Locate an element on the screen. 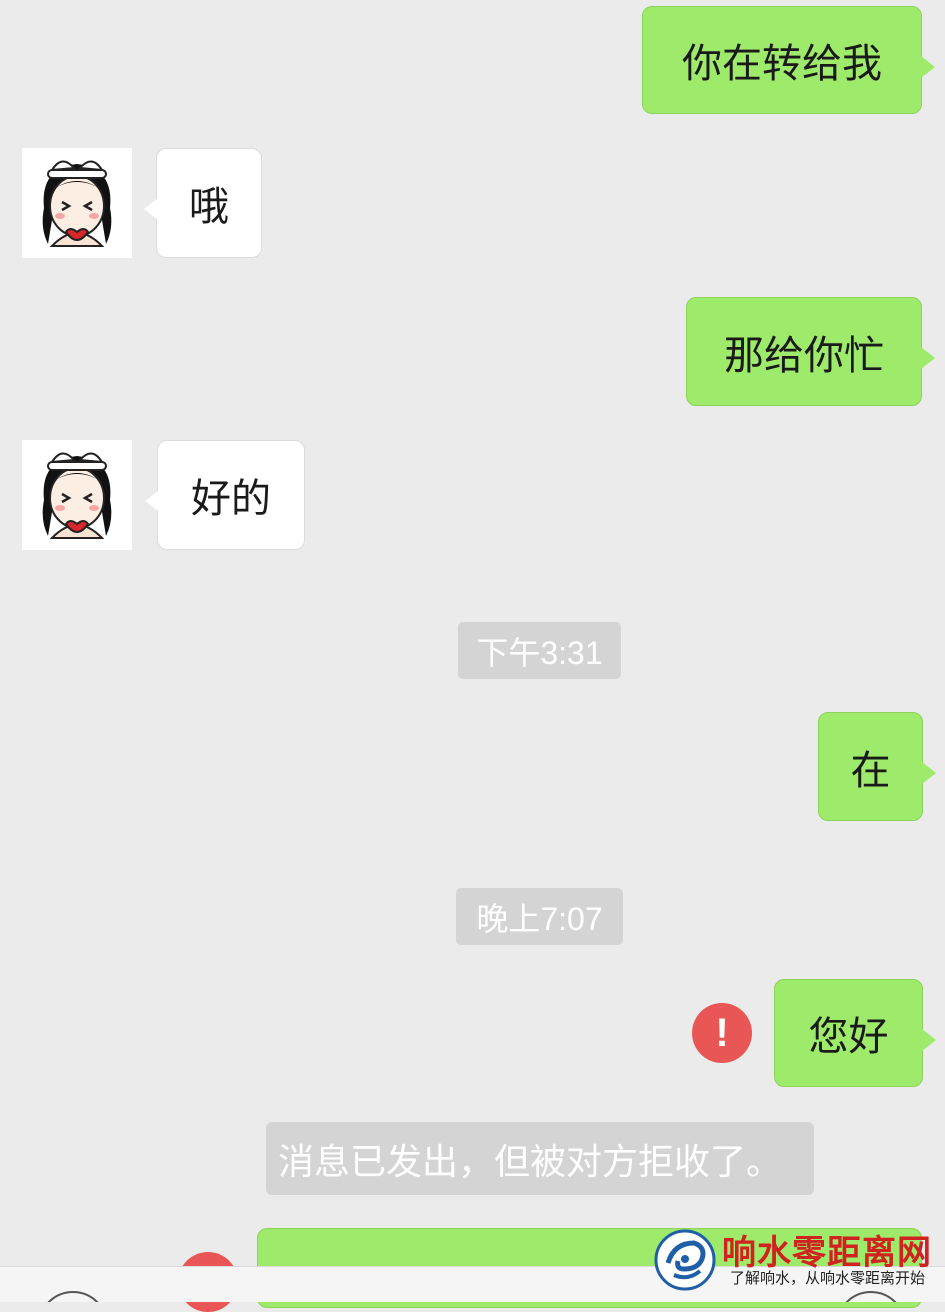 Image resolution: width=945 pixels, height=1312 pixels. timestamp: 下午3:31 is located at coordinates (539, 650).